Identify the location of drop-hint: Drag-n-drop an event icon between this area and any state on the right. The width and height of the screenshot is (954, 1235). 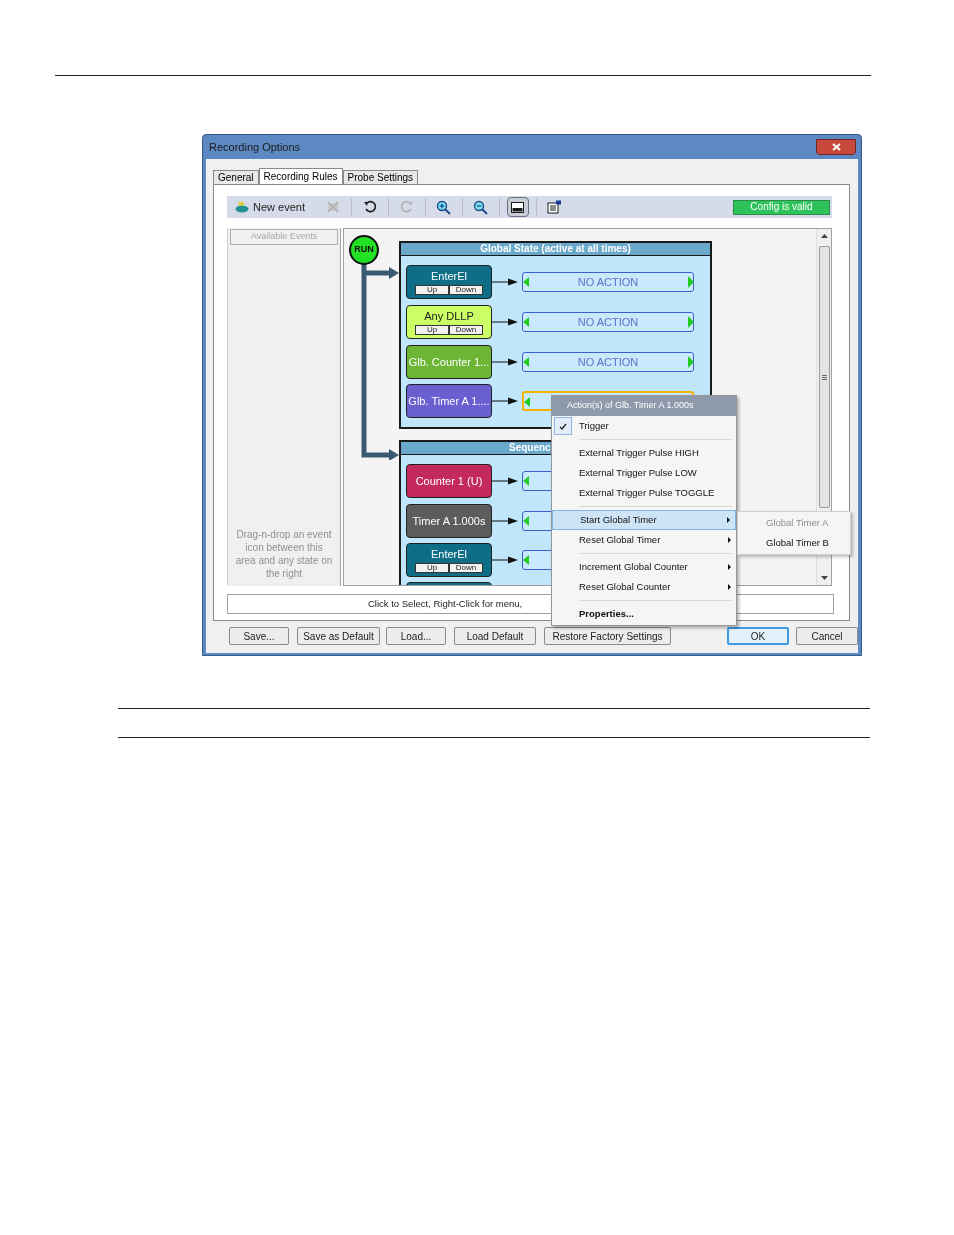
(284, 554).